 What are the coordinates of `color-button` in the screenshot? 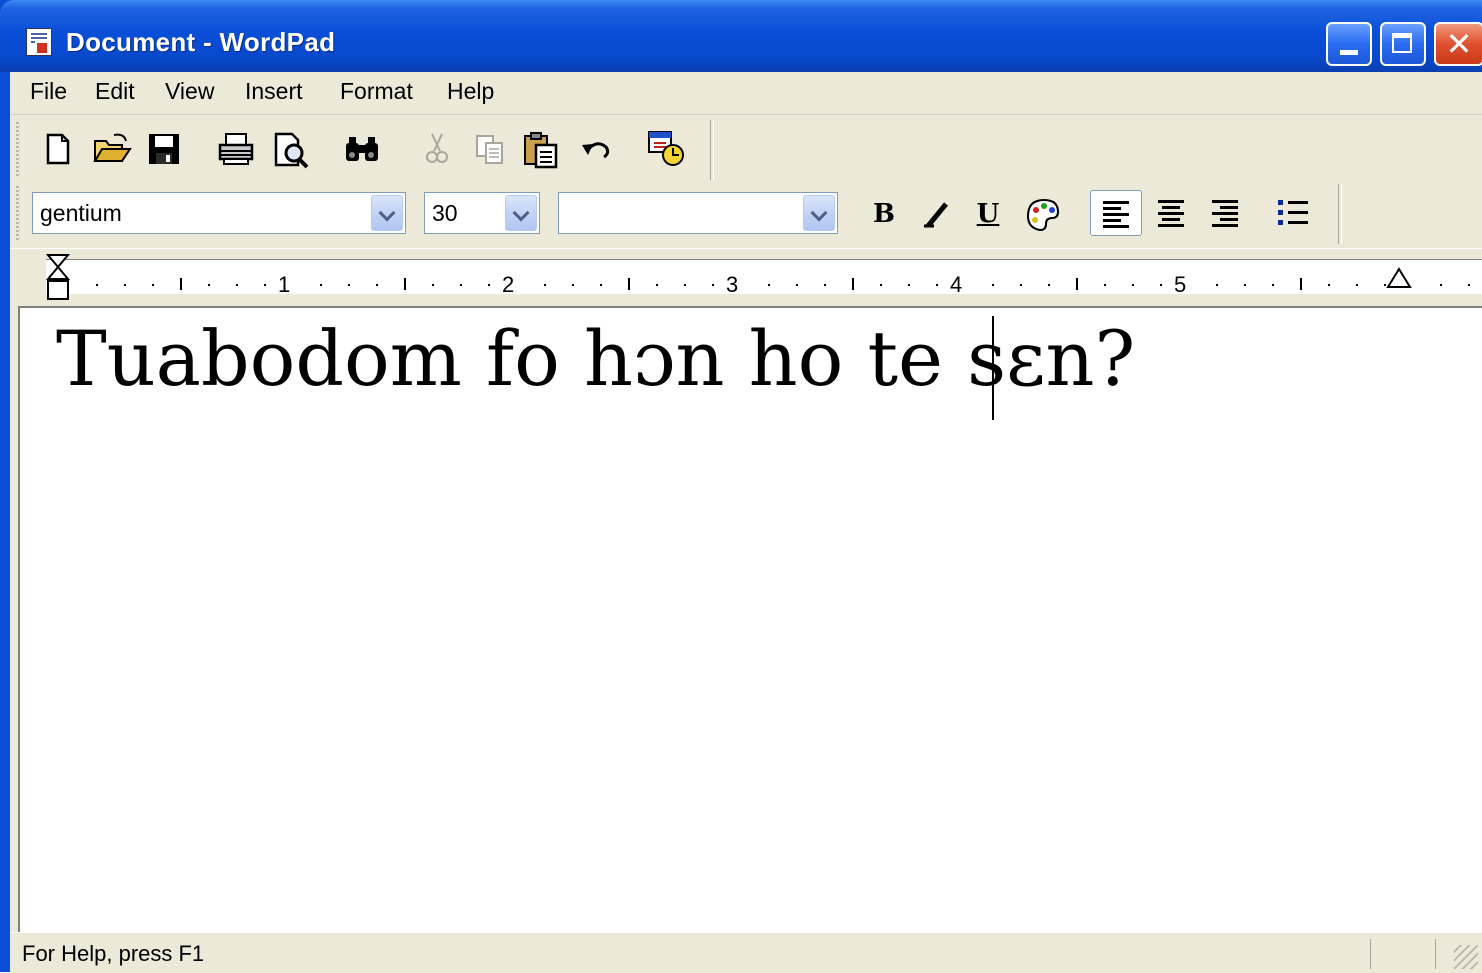 It's located at (1042, 214).